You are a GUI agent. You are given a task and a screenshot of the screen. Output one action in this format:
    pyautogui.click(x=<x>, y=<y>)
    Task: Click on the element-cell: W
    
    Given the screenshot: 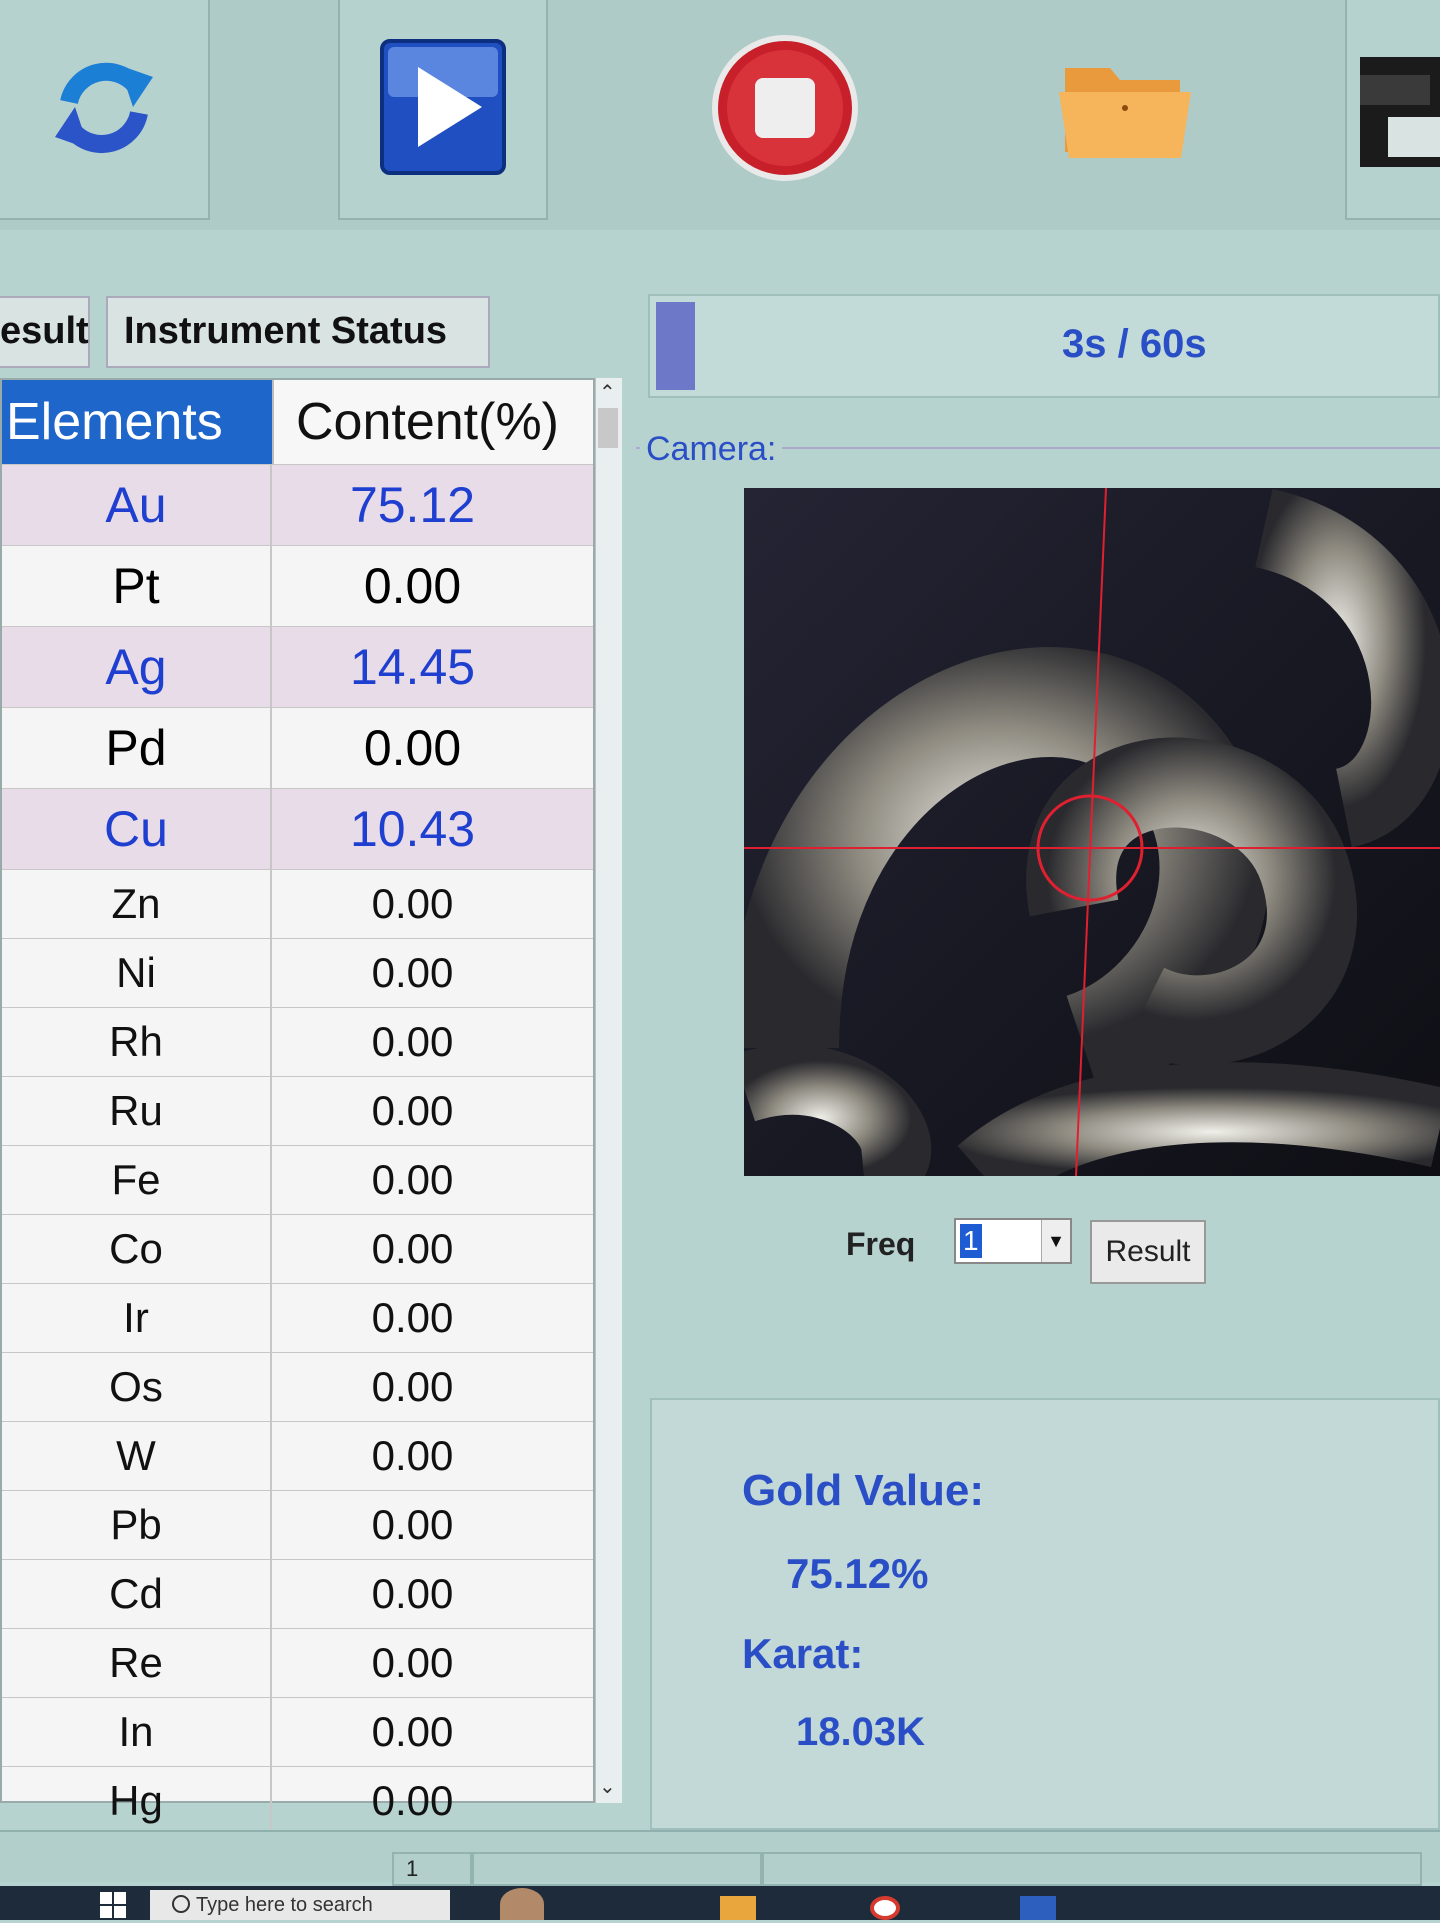 What is the action you would take?
    pyautogui.click(x=137, y=1456)
    